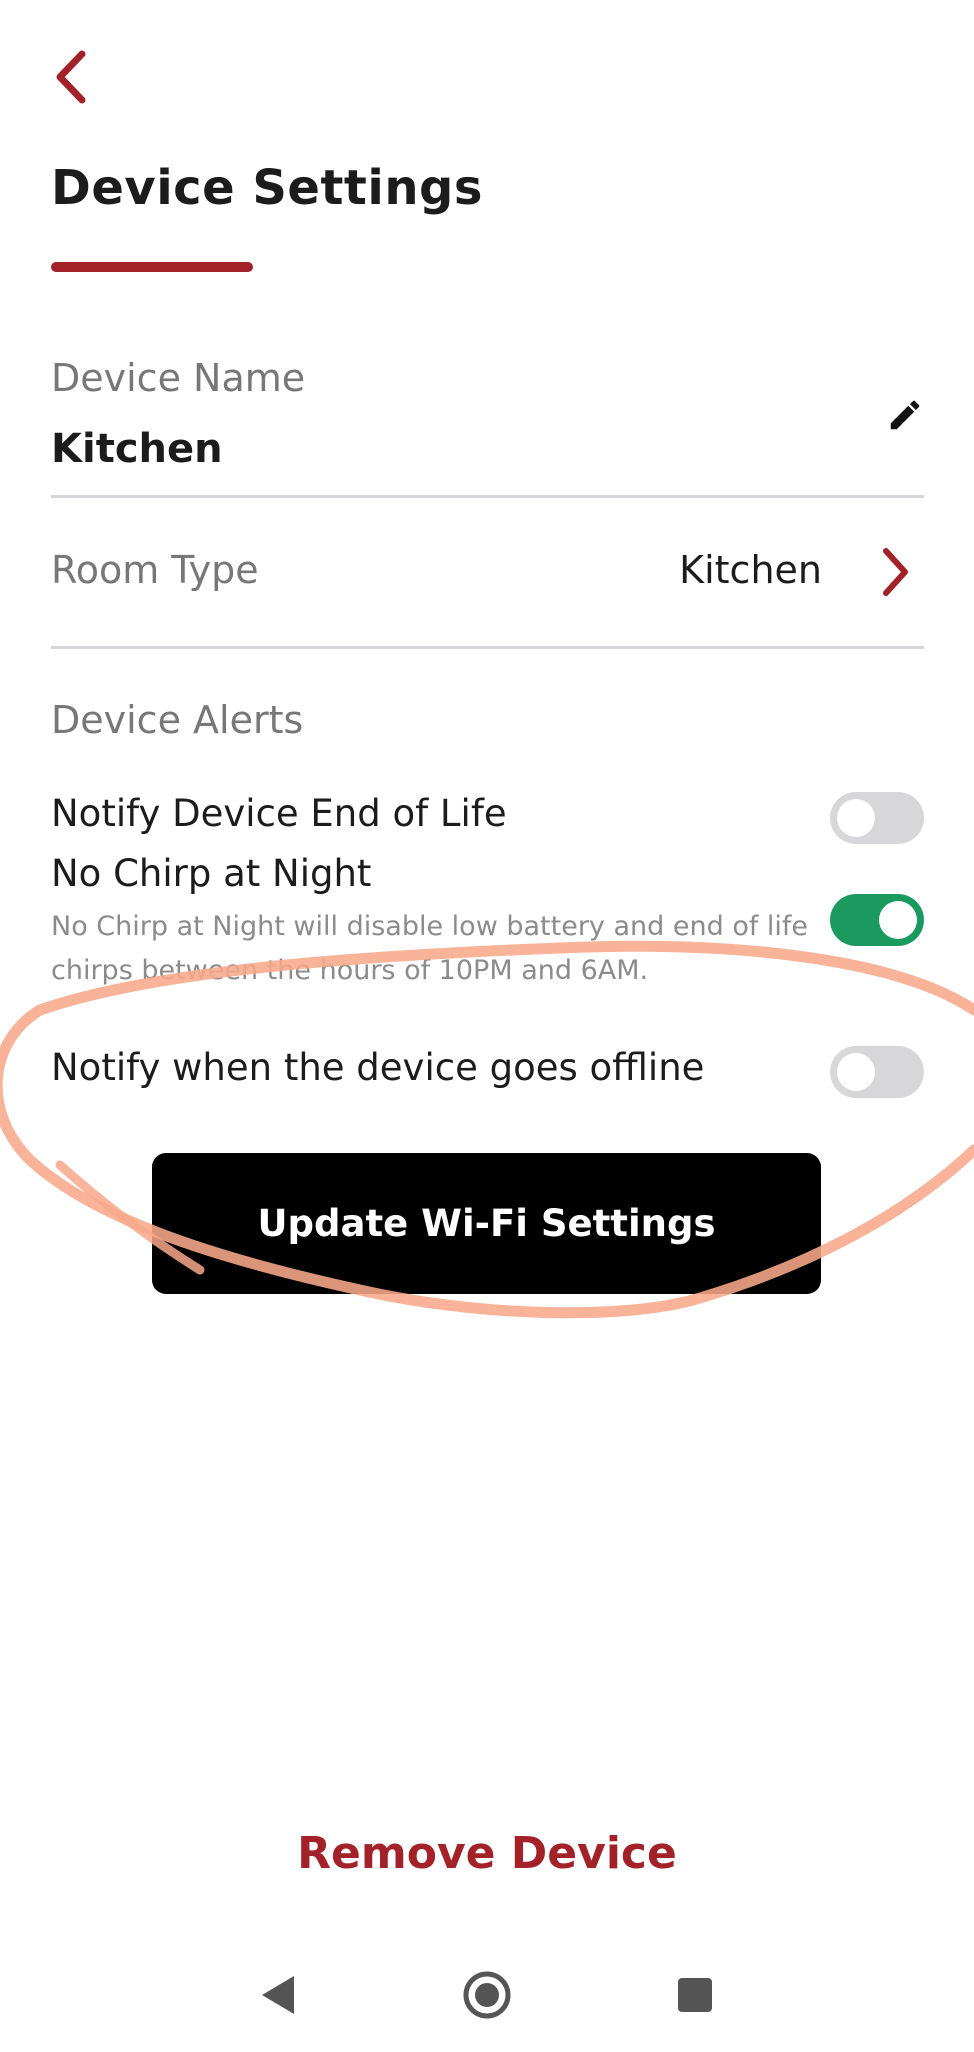 The height and width of the screenshot is (2052, 974). What do you see at coordinates (177, 720) in the screenshot?
I see `device-alerts-header: Device Alerts` at bounding box center [177, 720].